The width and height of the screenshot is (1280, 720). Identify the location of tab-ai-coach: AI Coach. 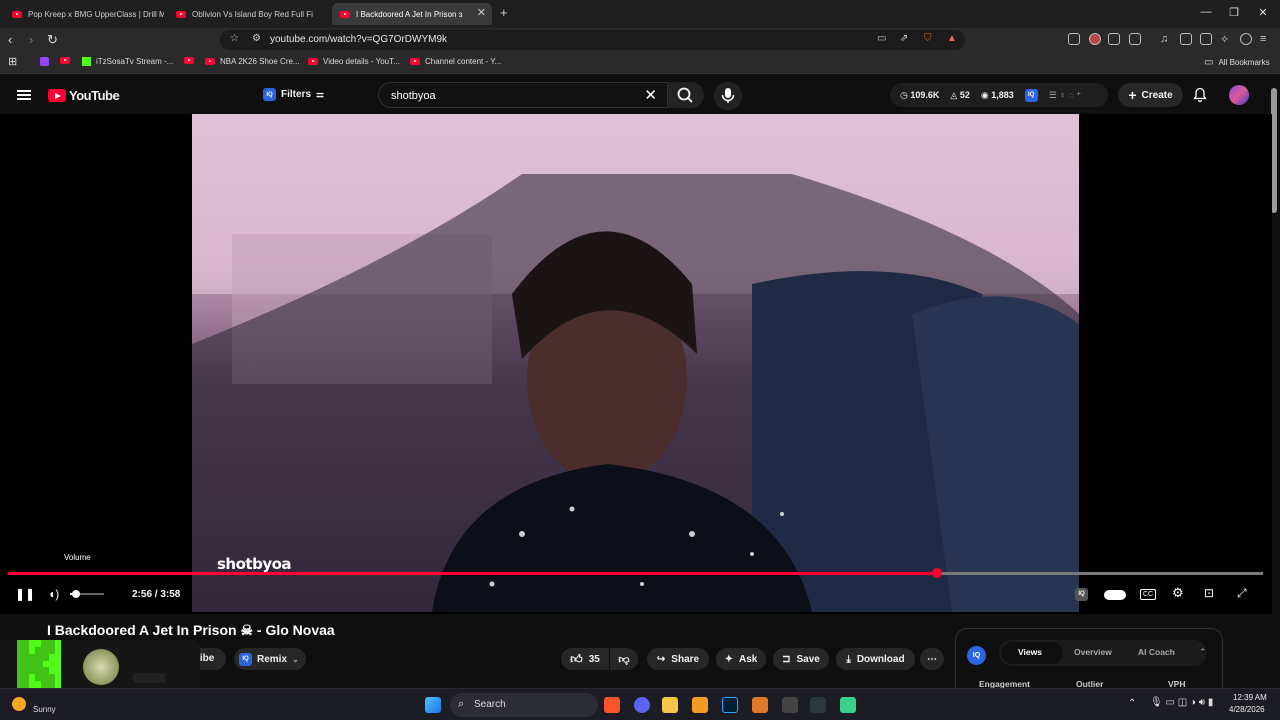
(1156, 652).